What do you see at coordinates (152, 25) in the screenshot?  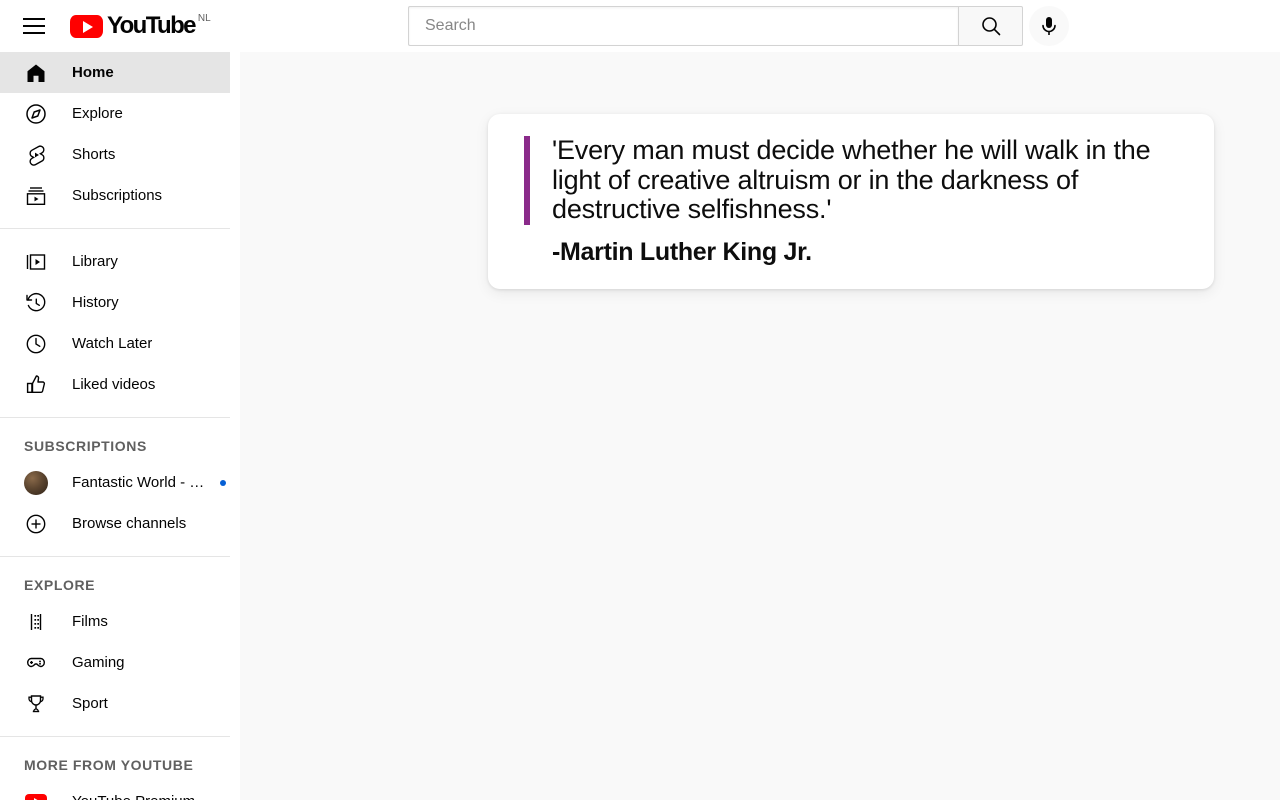 I see `logo-wordmark: YouTube` at bounding box center [152, 25].